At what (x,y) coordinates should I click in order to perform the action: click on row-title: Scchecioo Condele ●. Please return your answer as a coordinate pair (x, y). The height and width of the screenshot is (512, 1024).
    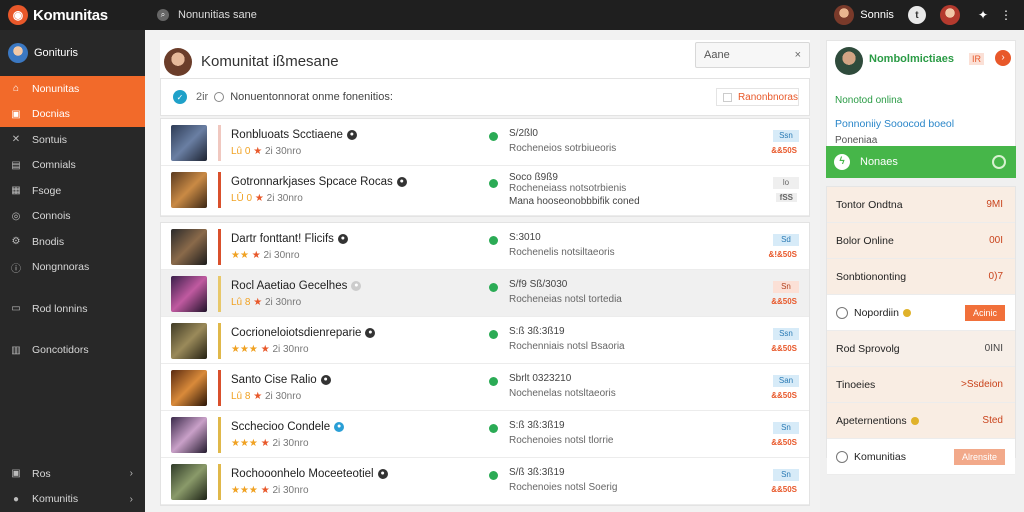
    Looking at the image, I should click on (288, 427).